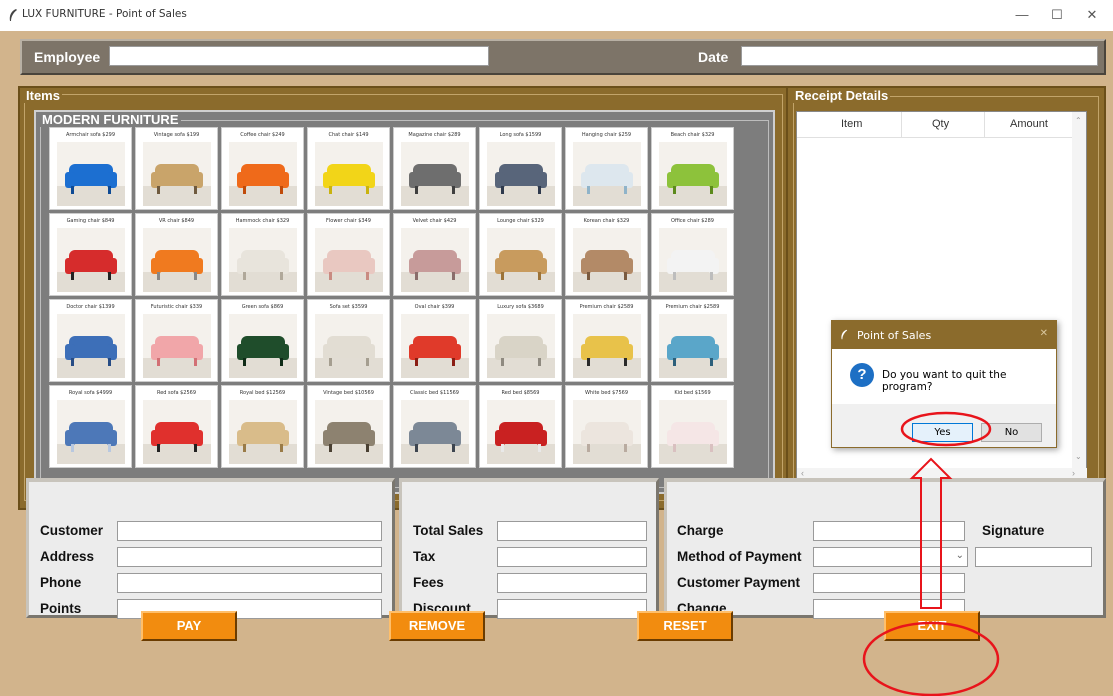 The image size is (1113, 696). Describe the element at coordinates (572, 609) in the screenshot. I see `discount-input` at that location.